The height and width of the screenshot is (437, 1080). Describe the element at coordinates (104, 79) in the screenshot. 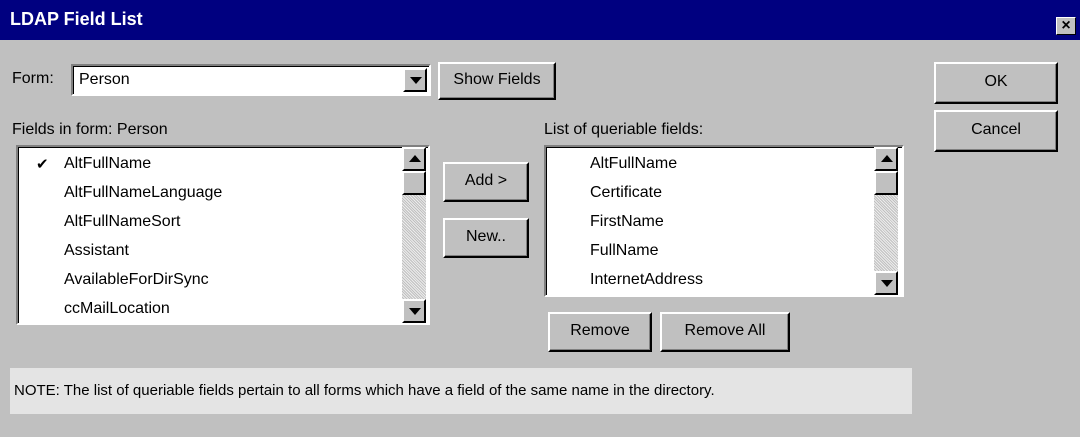

I see `form-select-value: Person` at that location.